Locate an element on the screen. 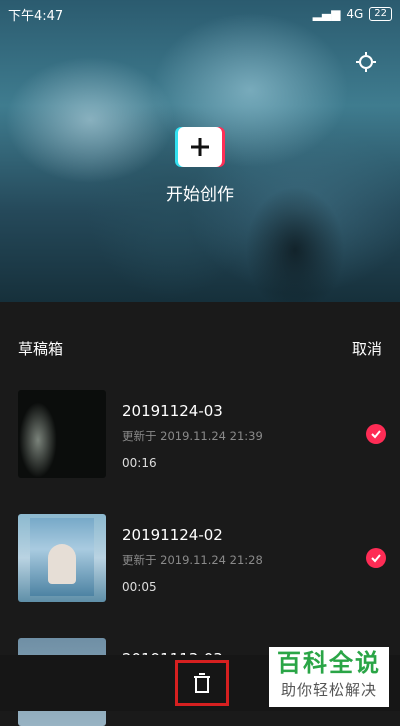 The height and width of the screenshot is (726, 400). status-time: 下午4:47 is located at coordinates (36, 16).